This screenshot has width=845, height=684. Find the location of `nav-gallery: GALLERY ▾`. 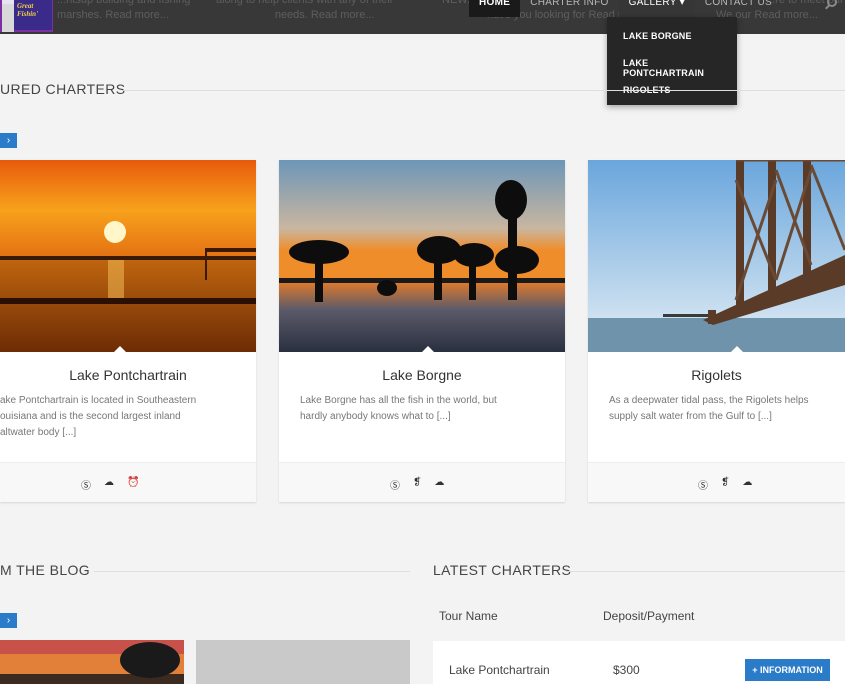

nav-gallery: GALLERY ▾ is located at coordinates (656, 8).